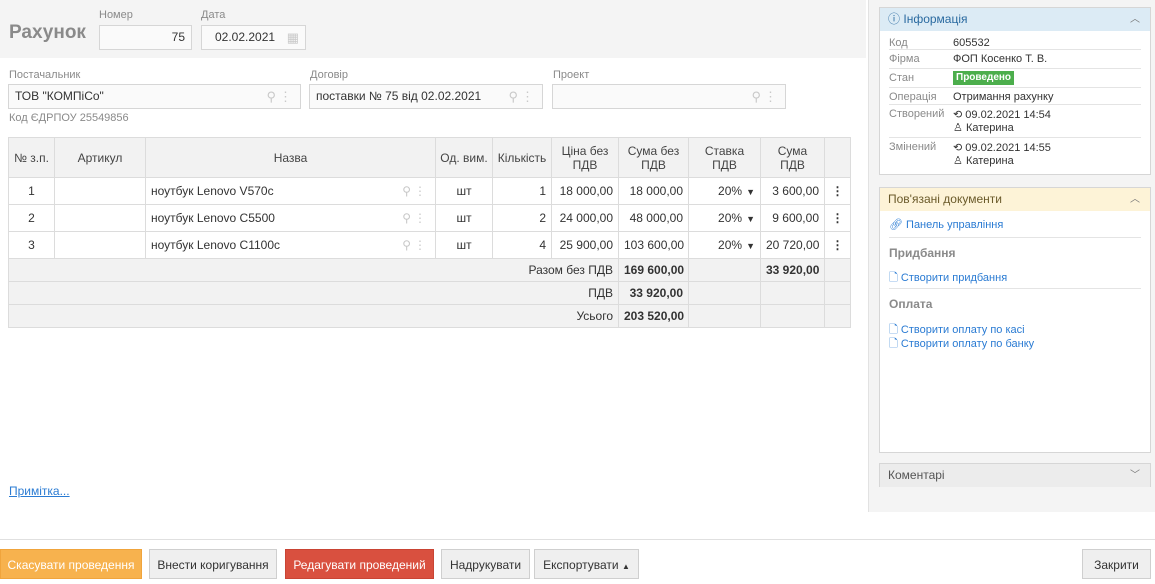  What do you see at coordinates (71, 564) in the screenshot?
I see `cancel-posting-button: Скасувати проведення` at bounding box center [71, 564].